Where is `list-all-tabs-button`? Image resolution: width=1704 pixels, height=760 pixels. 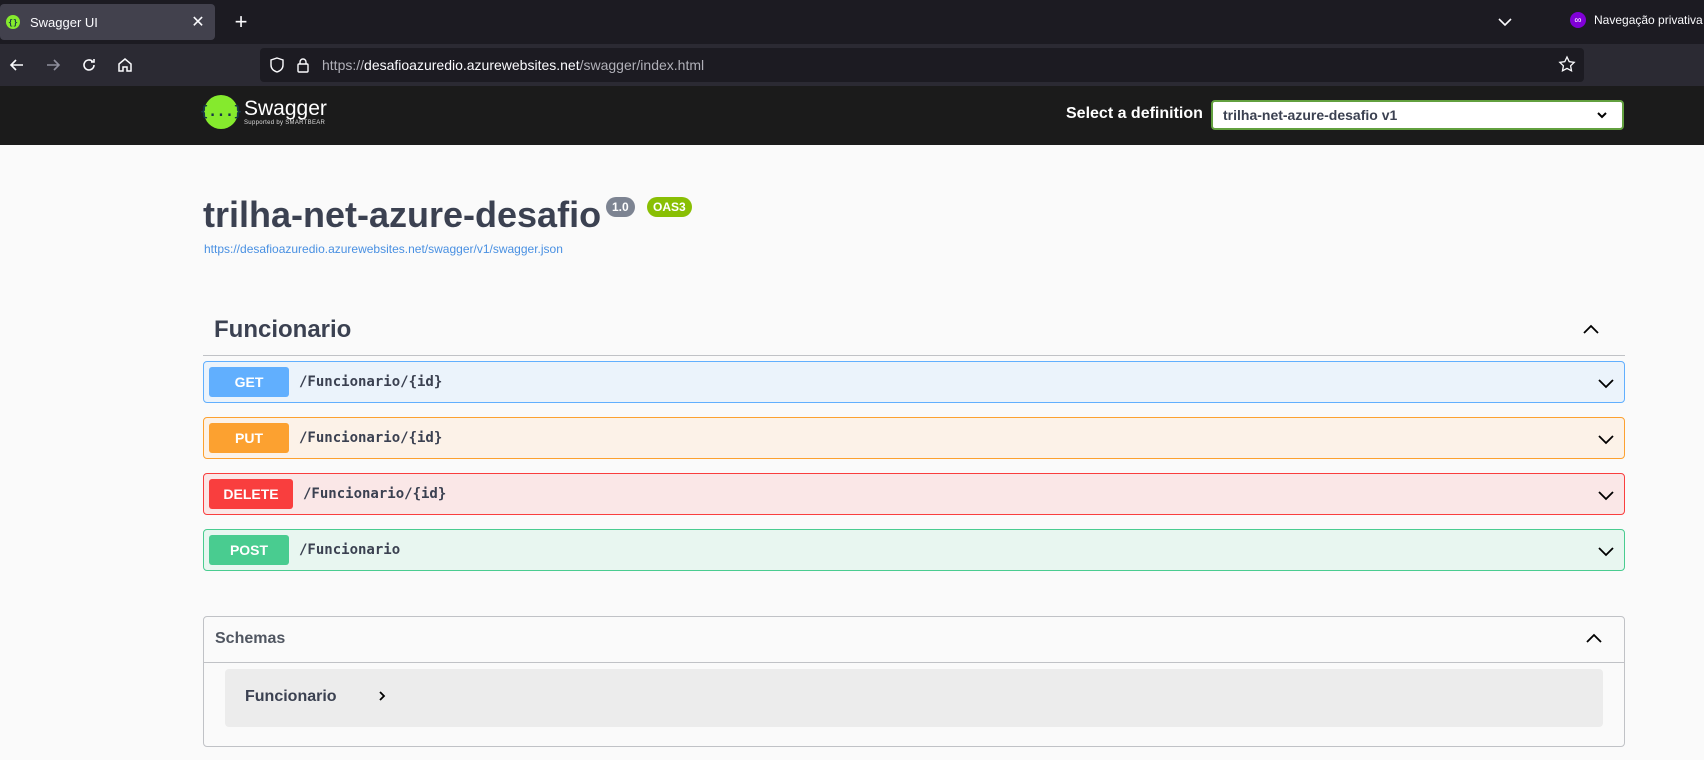
list-all-tabs-button is located at coordinates (1505, 22).